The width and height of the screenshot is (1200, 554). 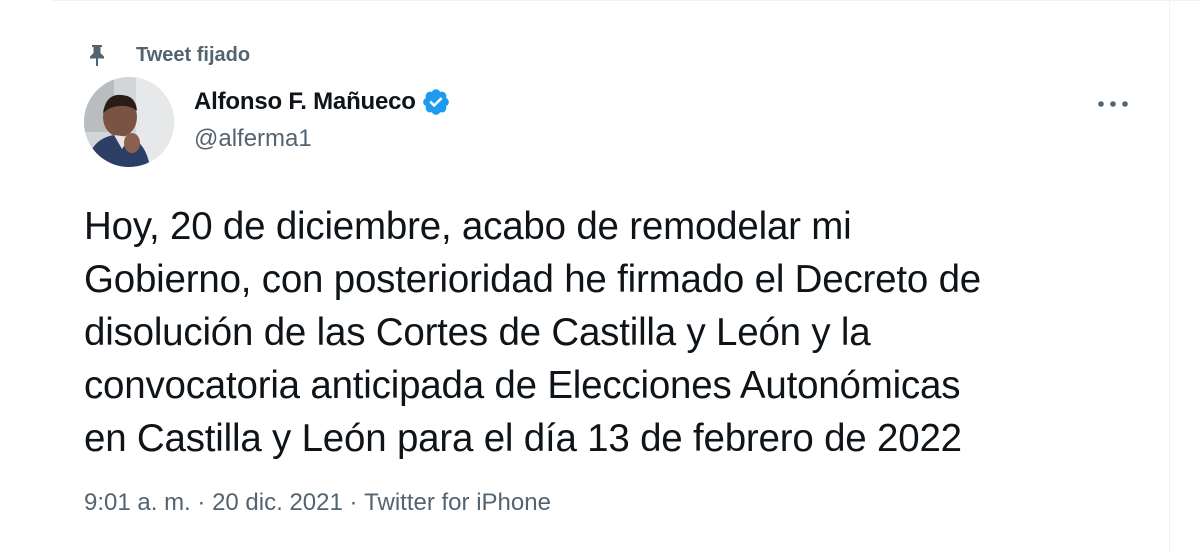 What do you see at coordinates (137, 503) in the screenshot?
I see `tweet-time: 9:01 a. m.` at bounding box center [137, 503].